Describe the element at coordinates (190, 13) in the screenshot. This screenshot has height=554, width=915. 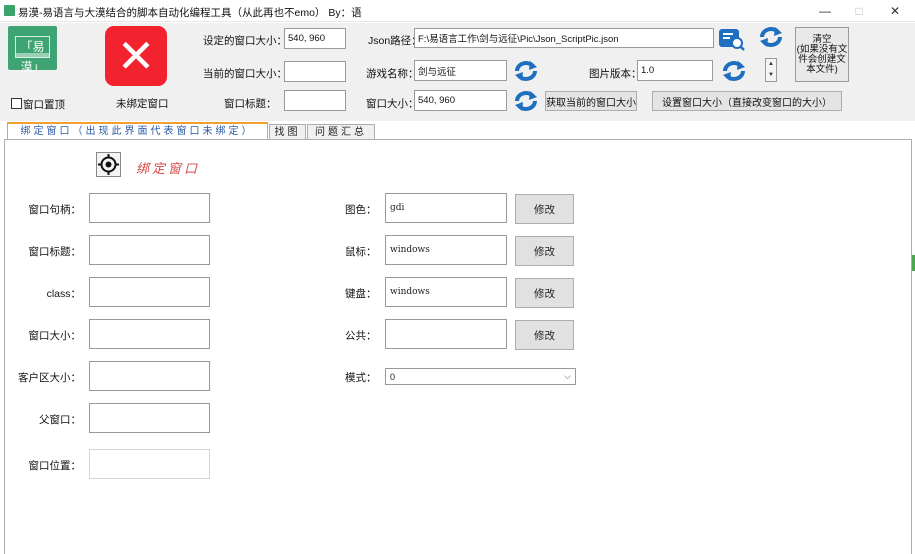
I see `window-title: 易漠-易语言与大漠结合的脚本自动化编程工具（从此再也不emo） By：语` at that location.